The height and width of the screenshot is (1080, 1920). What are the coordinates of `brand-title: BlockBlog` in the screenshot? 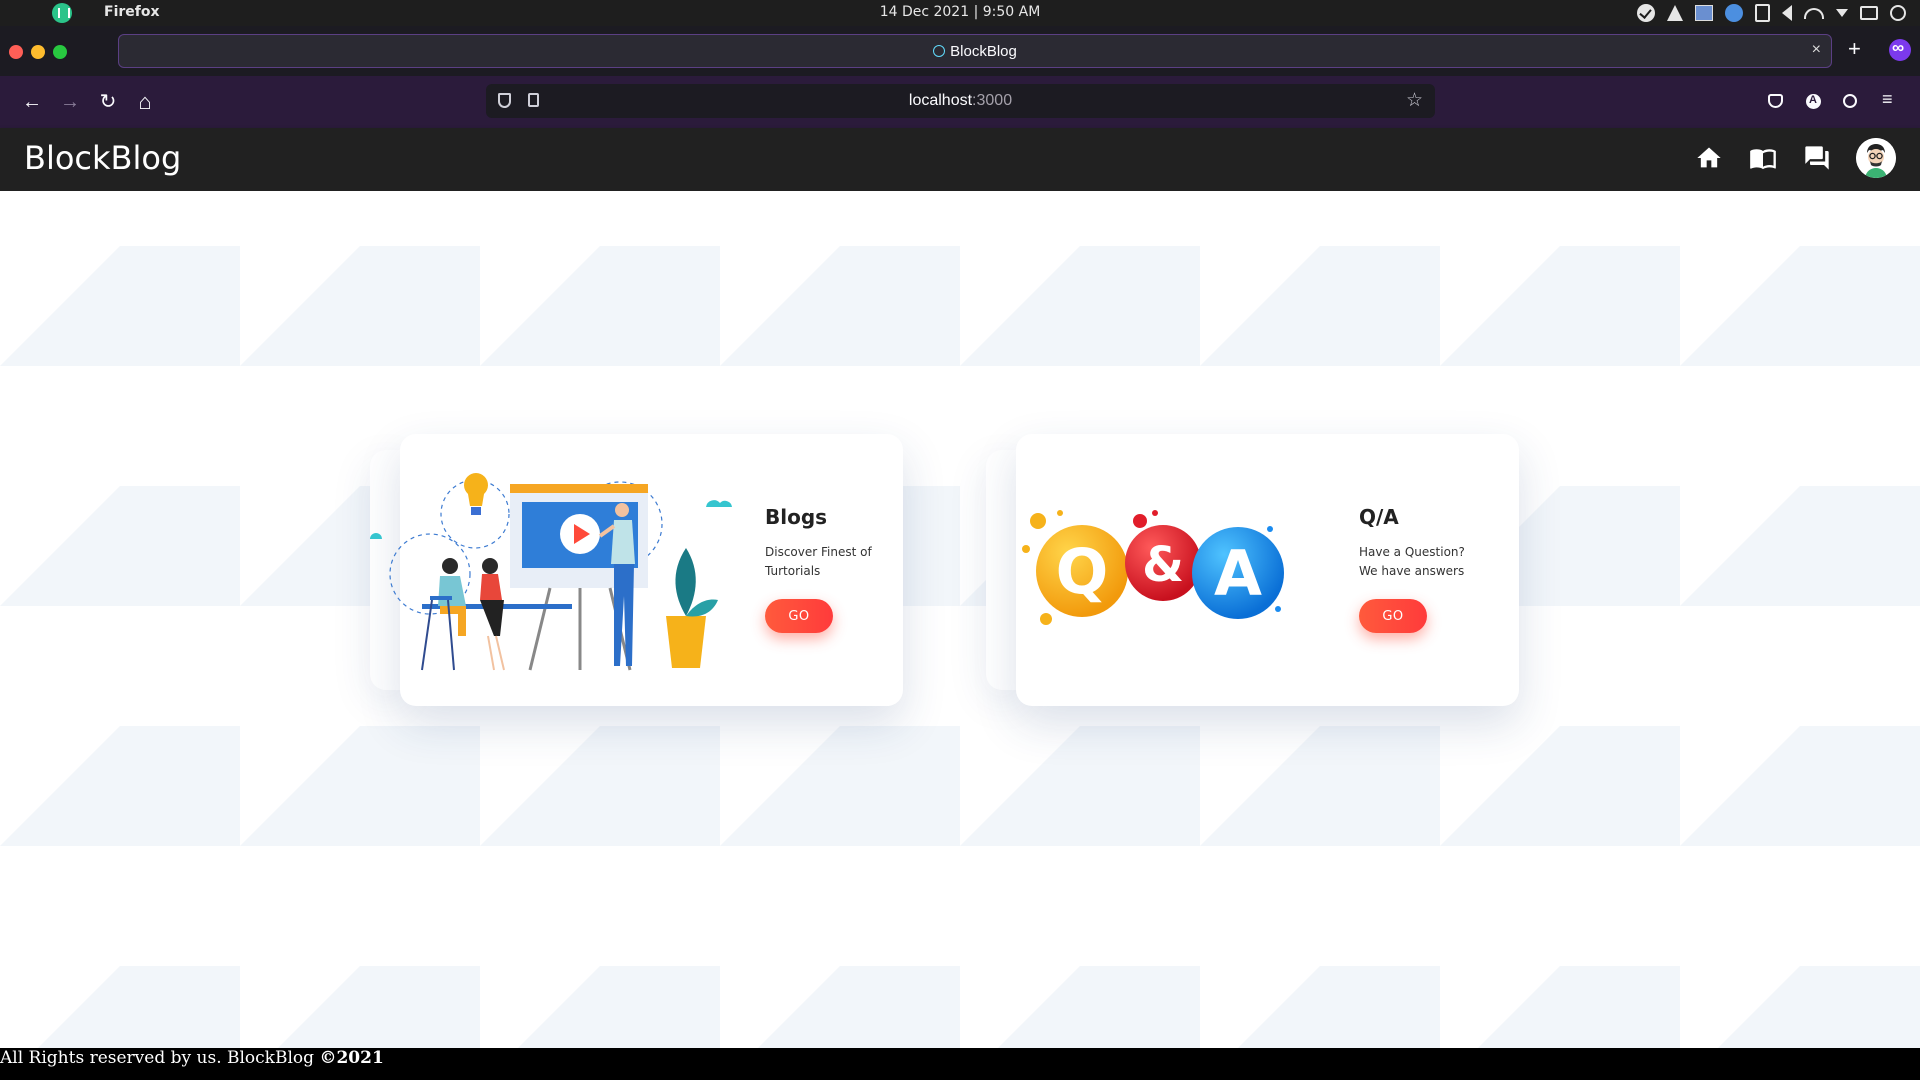 It's located at (102, 158).